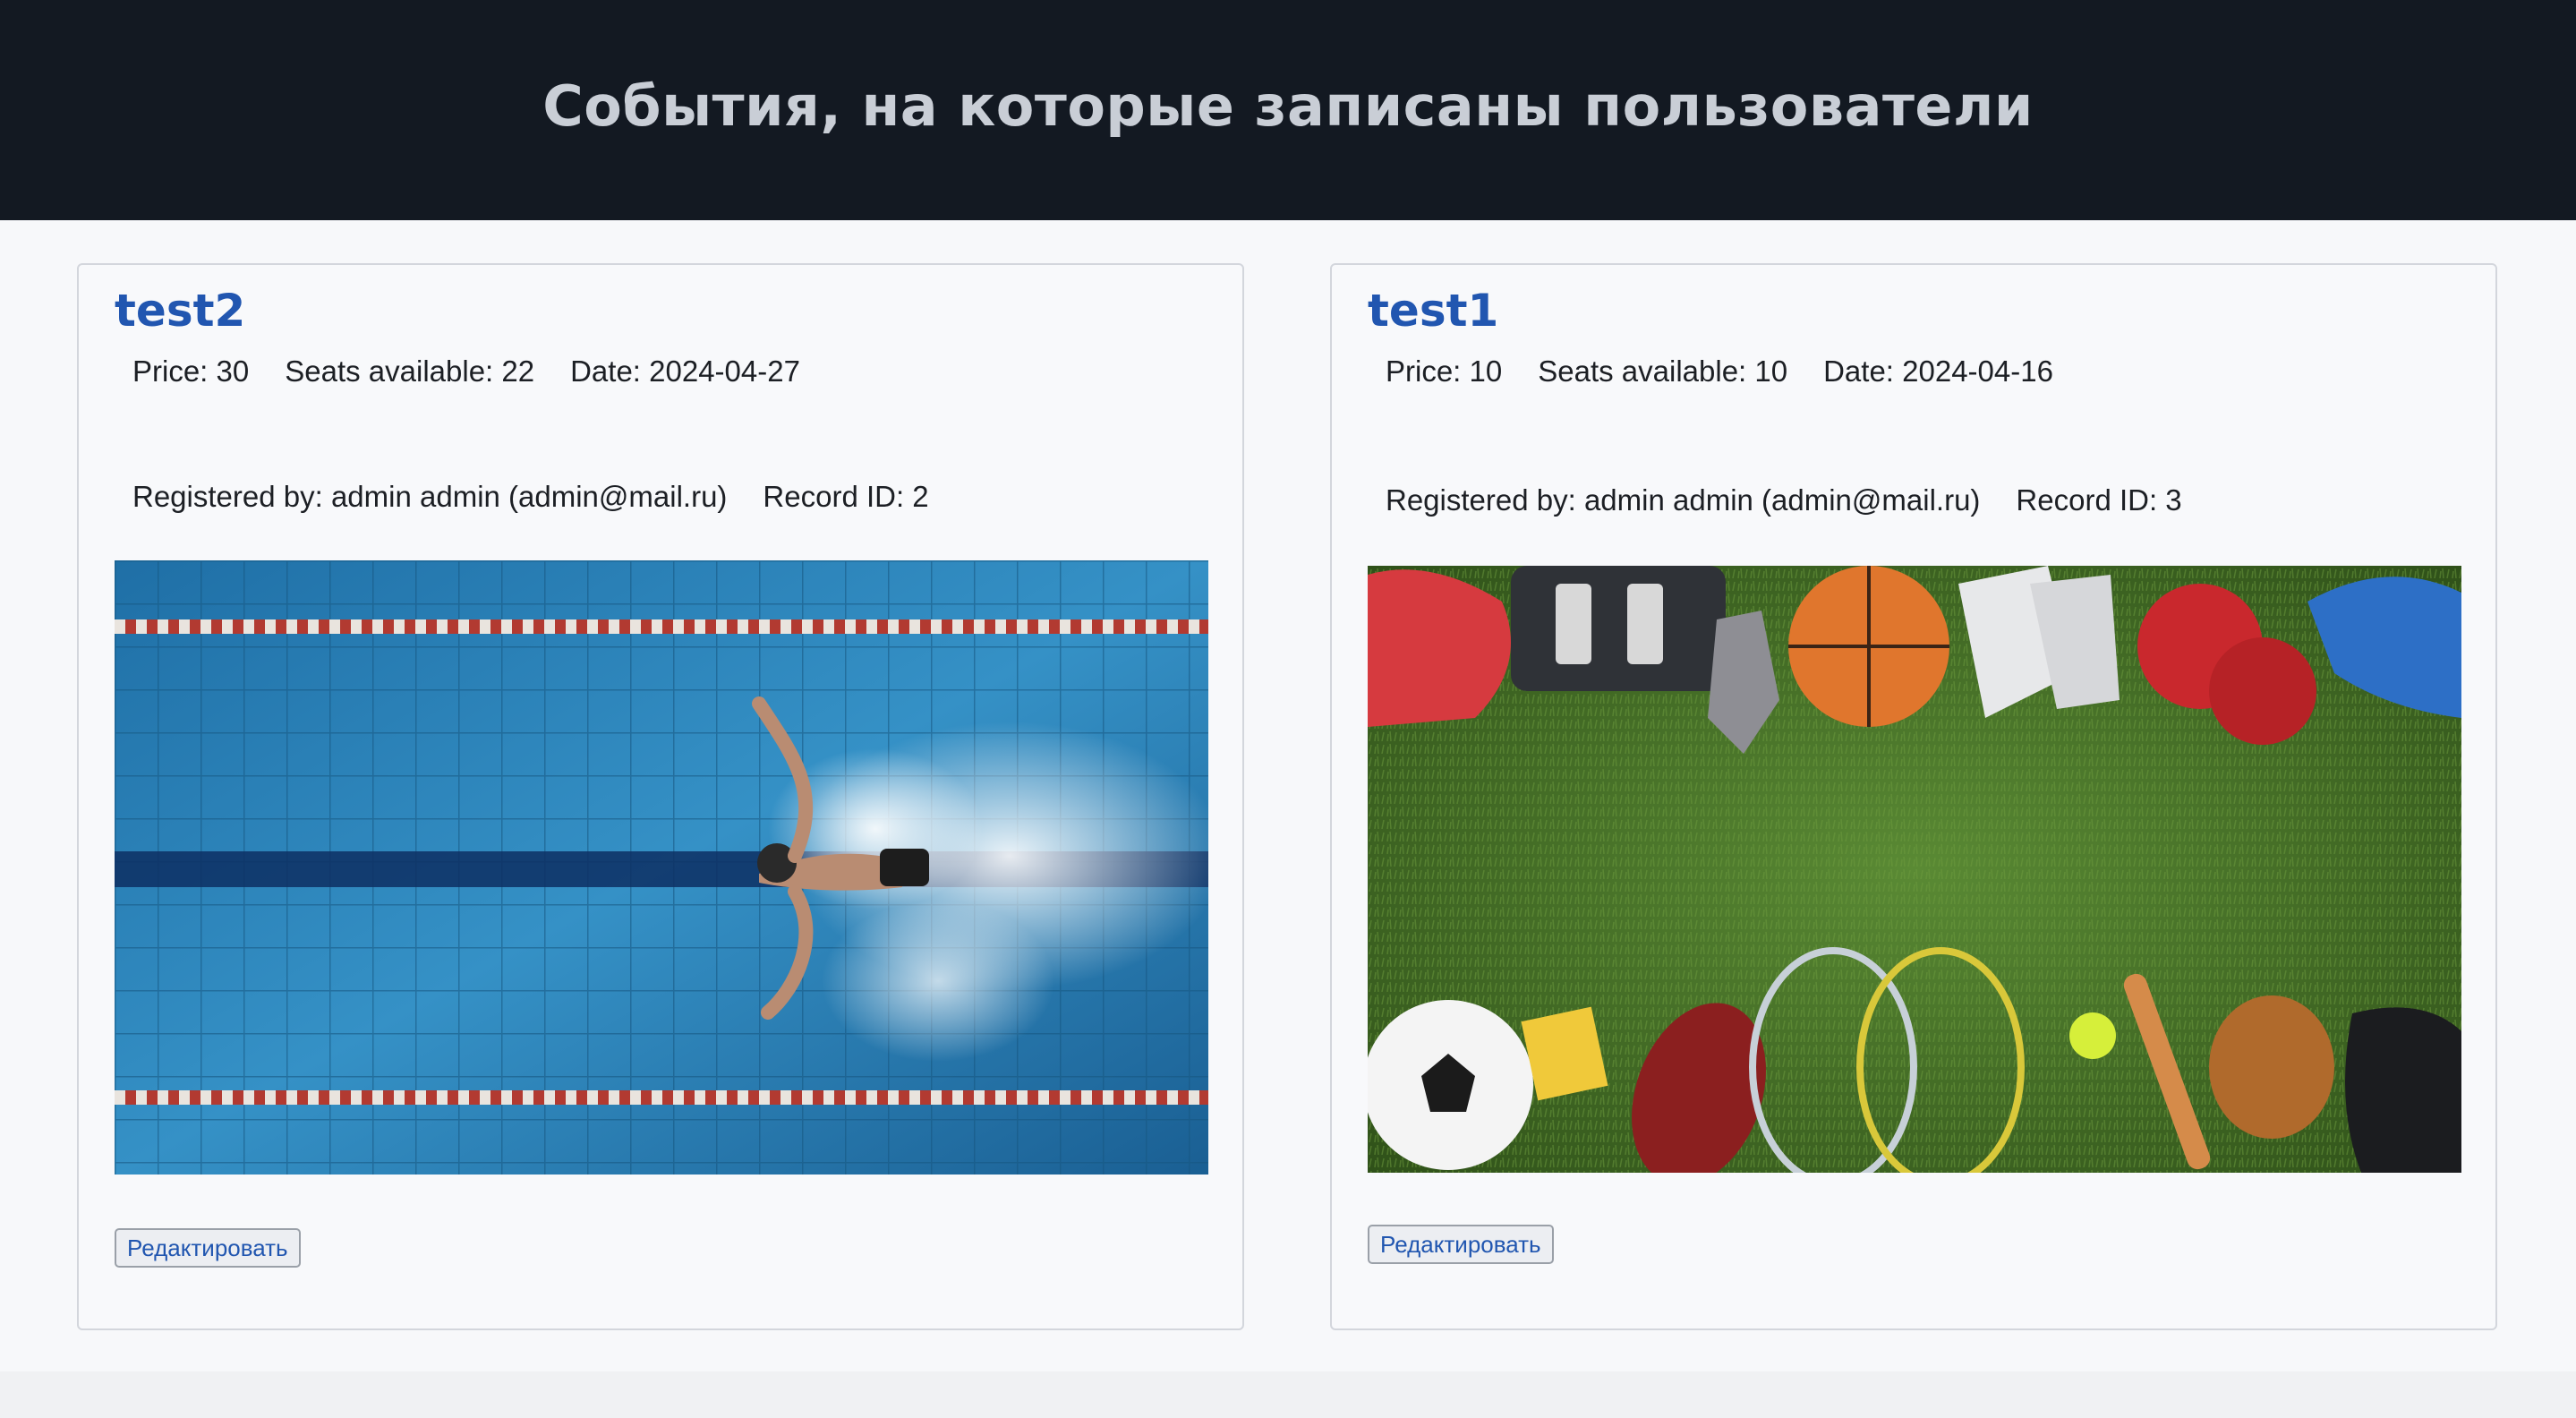 The width and height of the screenshot is (2576, 1418). What do you see at coordinates (1663, 371) in the screenshot?
I see `event-seats: Seats available: 10` at bounding box center [1663, 371].